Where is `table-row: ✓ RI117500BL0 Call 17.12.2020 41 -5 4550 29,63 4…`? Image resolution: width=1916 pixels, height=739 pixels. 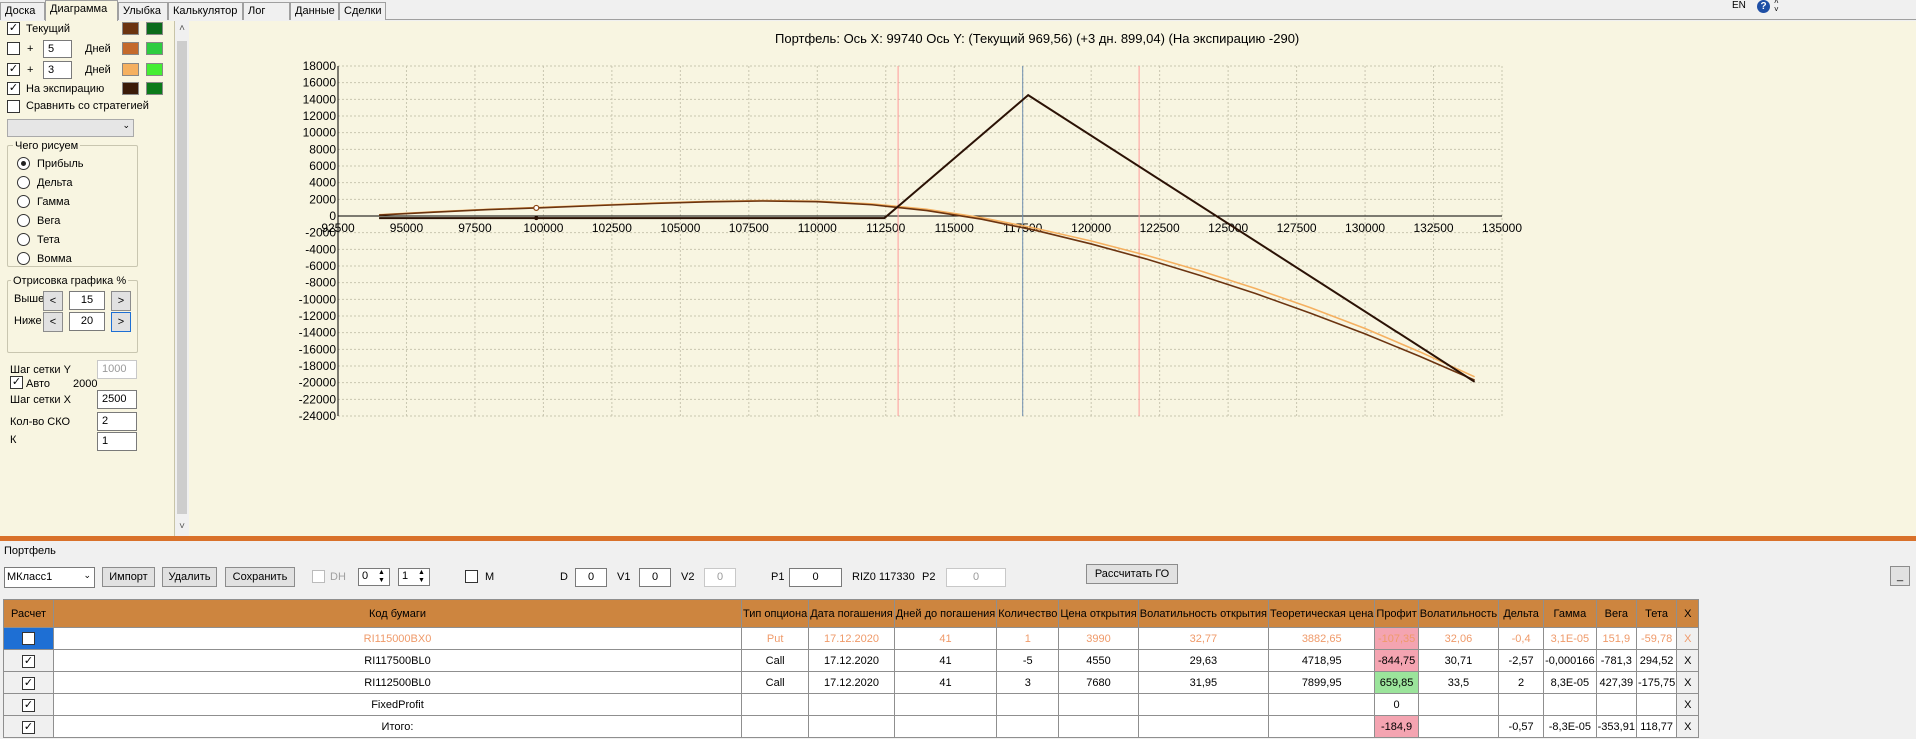 table-row: ✓ RI117500BL0 Call 17.12.2020 41 -5 4550 29,63 4… is located at coordinates (851, 660).